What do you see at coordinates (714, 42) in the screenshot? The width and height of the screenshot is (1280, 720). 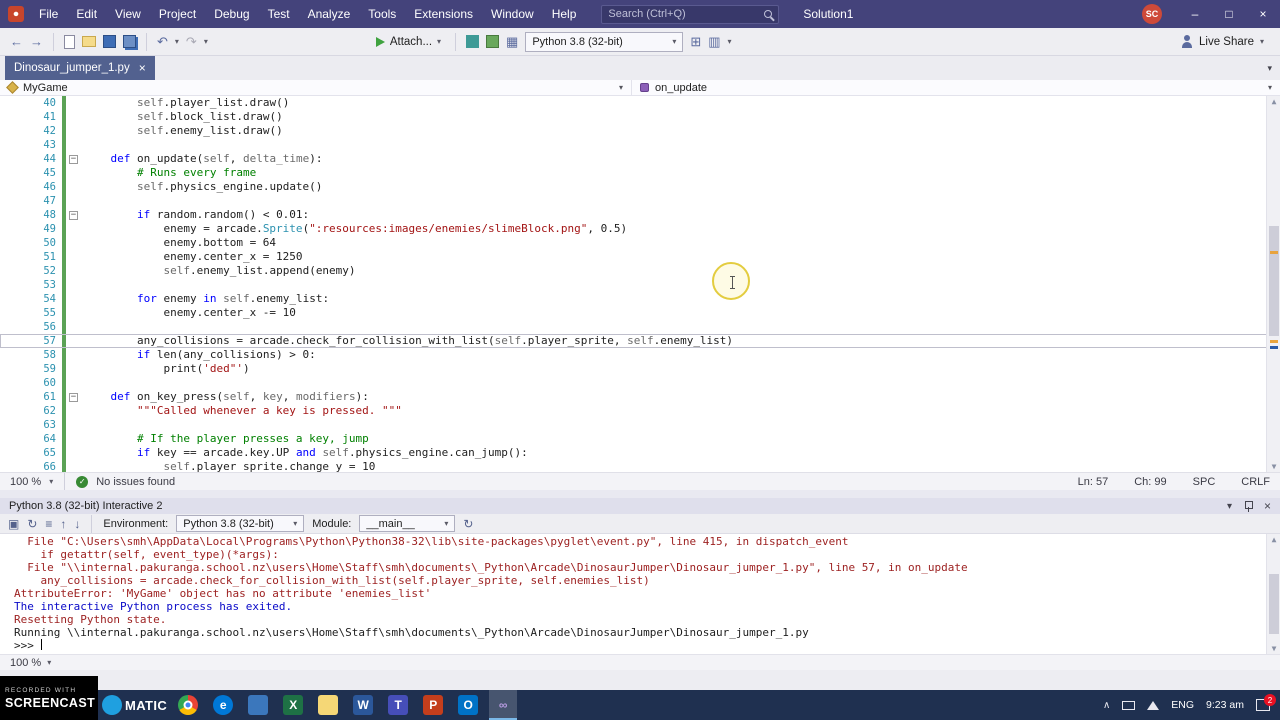 I see `columns-icon: ▥` at bounding box center [714, 42].